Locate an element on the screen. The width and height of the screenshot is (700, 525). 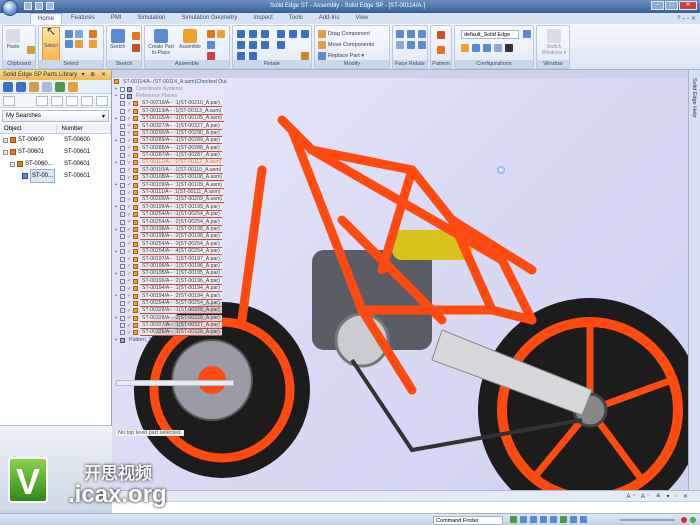
tab-home: Home is located at coordinates (46, 18).